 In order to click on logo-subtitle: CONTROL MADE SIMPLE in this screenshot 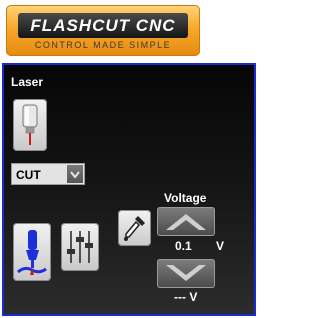, I will do `click(103, 45)`.